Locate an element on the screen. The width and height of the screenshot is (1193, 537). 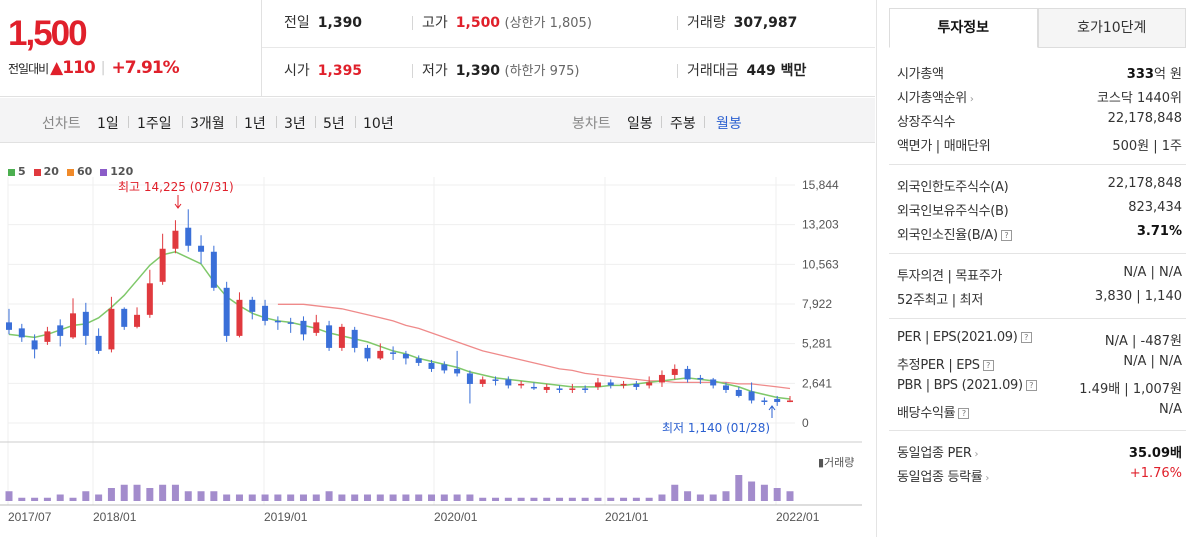
price-box: 1,500 전일대비 ▲ 110 | +7.91% is located at coordinates (131, 48).